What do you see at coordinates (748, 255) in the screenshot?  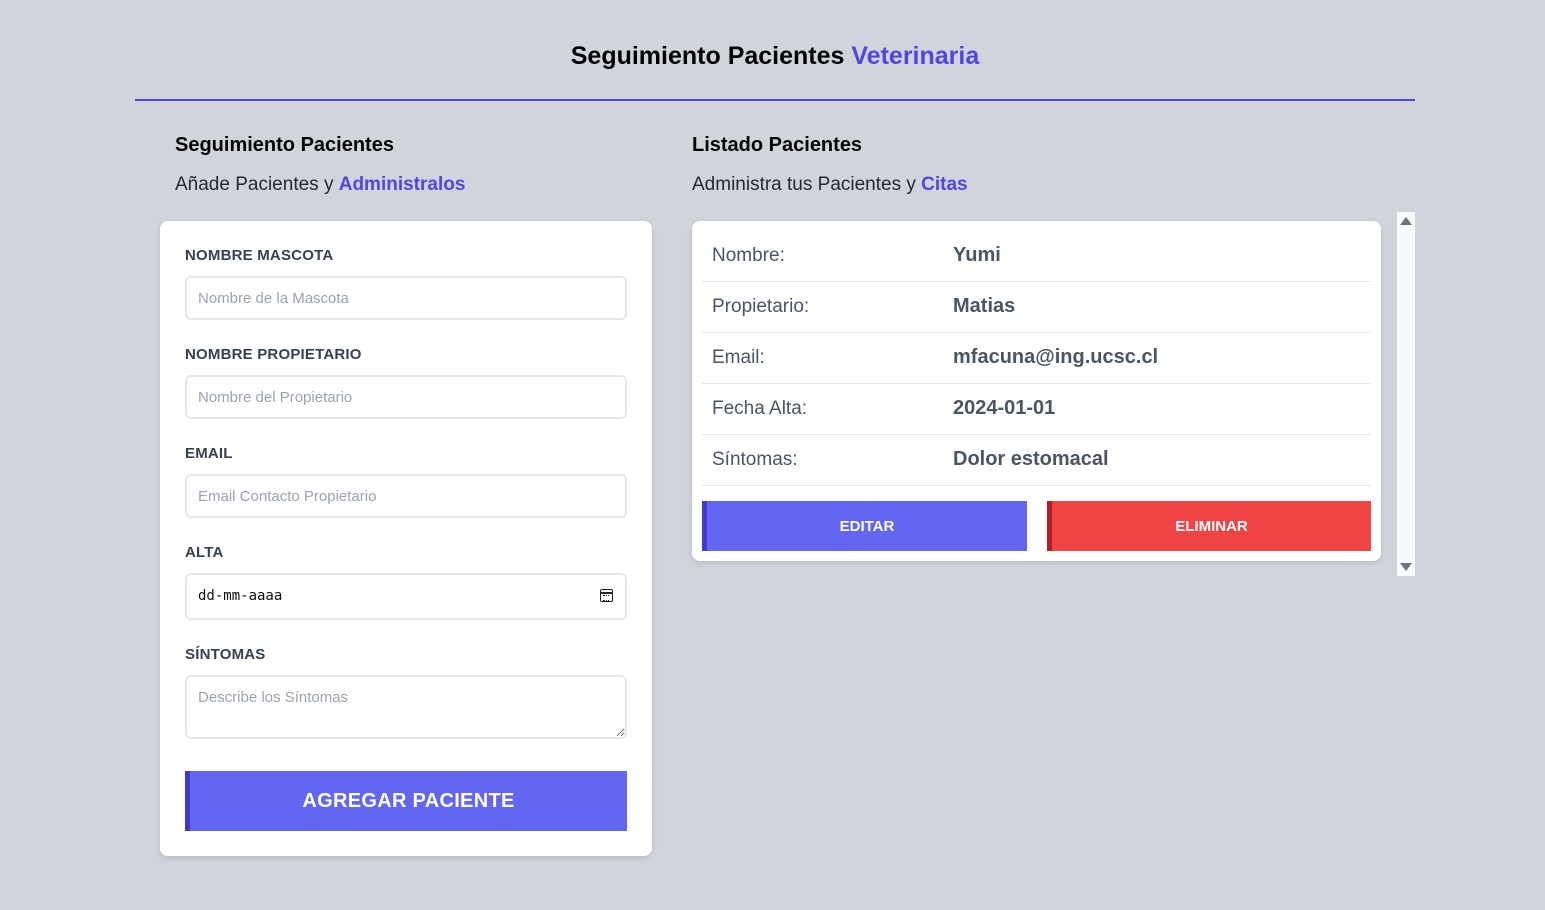 I see `row-label: Nombre:` at bounding box center [748, 255].